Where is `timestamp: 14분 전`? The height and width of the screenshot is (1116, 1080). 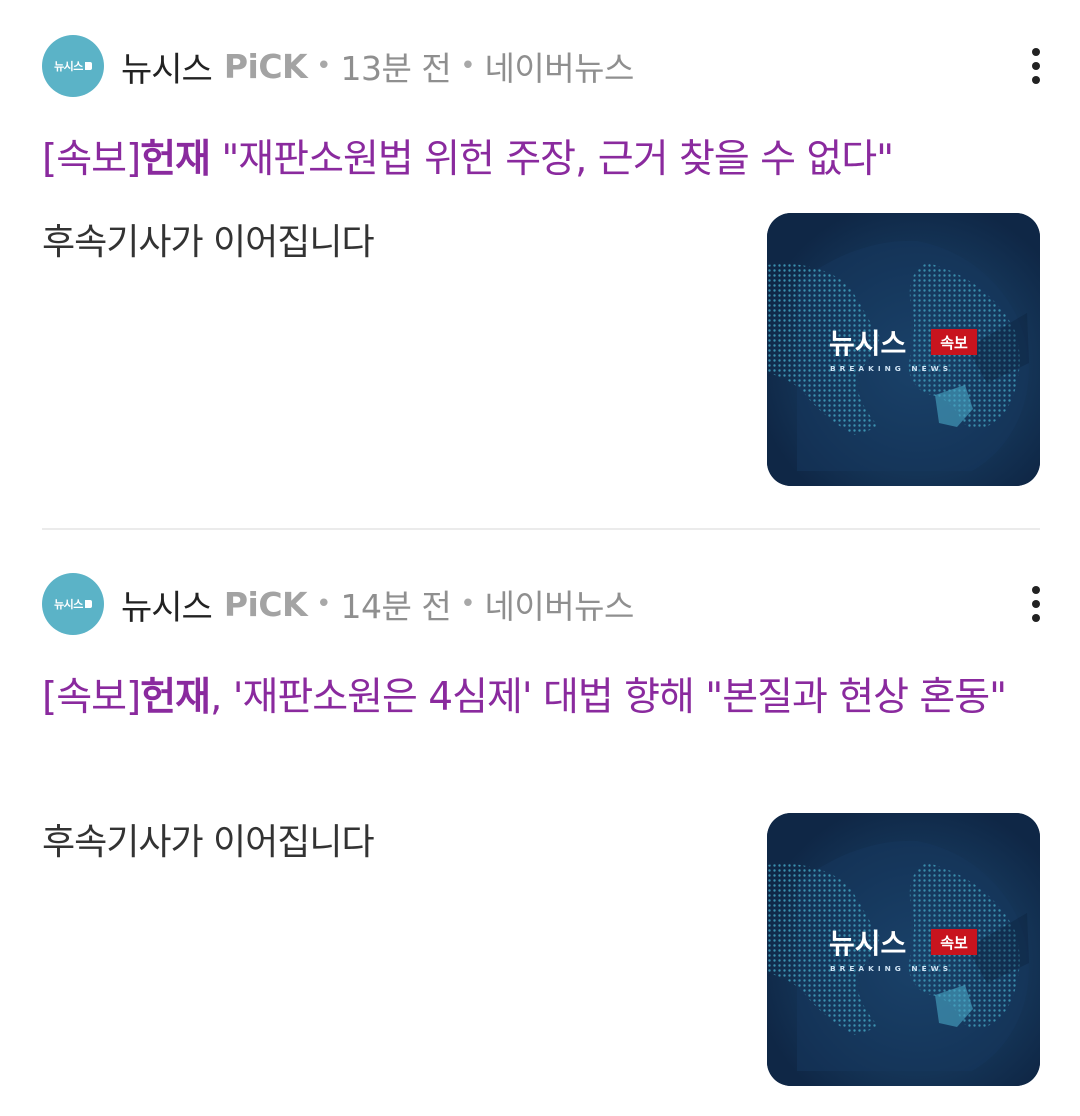
timestamp: 14분 전 is located at coordinates (396, 606).